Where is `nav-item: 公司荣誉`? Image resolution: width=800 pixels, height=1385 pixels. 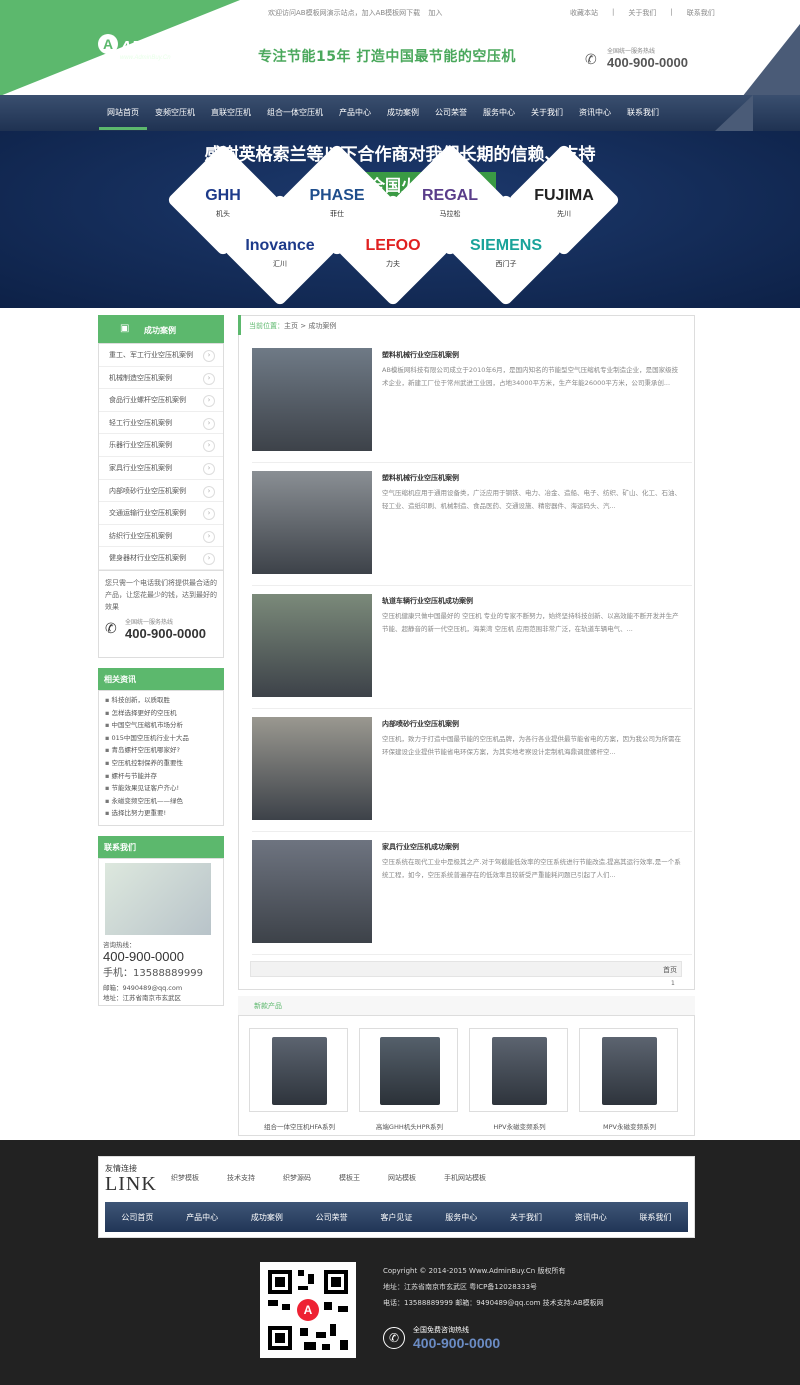
nav-item: 公司荣誉 is located at coordinates (451, 113).